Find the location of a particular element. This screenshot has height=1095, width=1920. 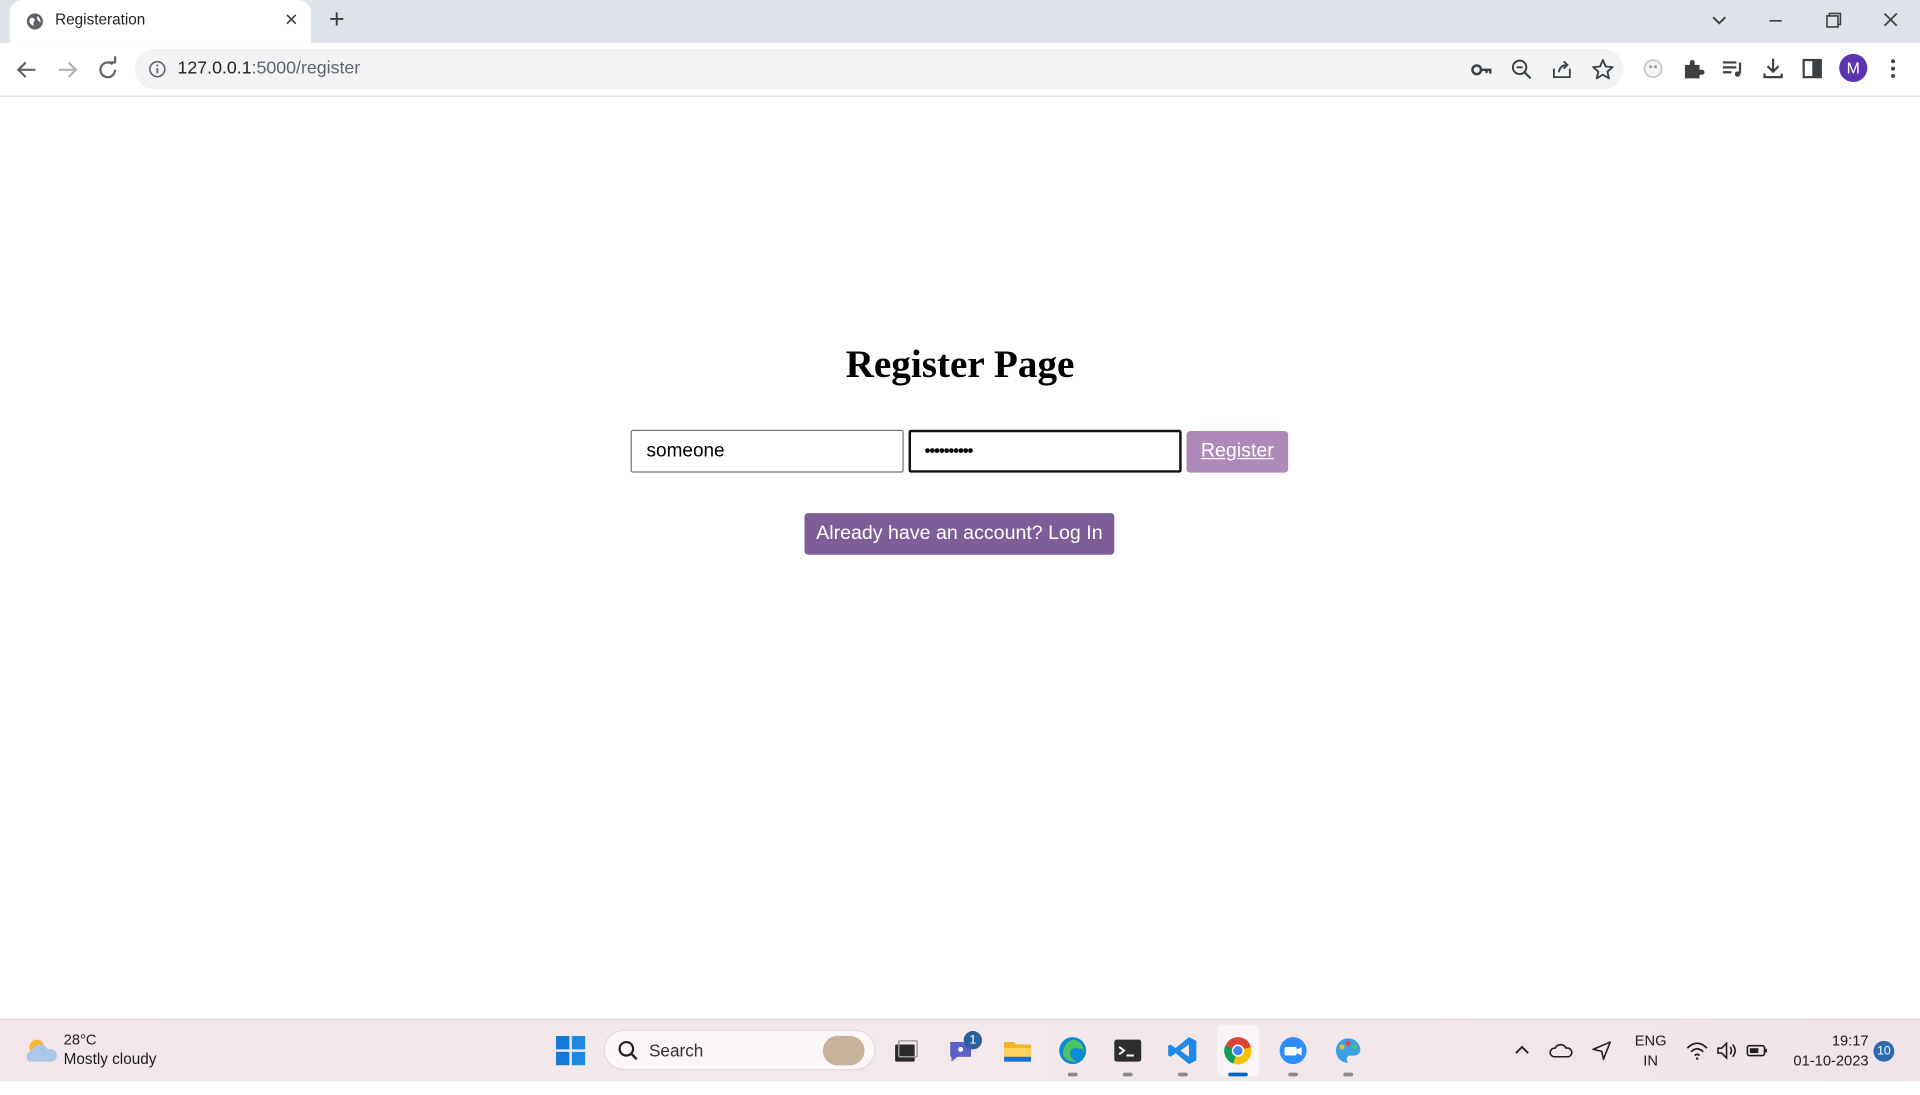

terminal-running-indicator is located at coordinates (1127, 1074).